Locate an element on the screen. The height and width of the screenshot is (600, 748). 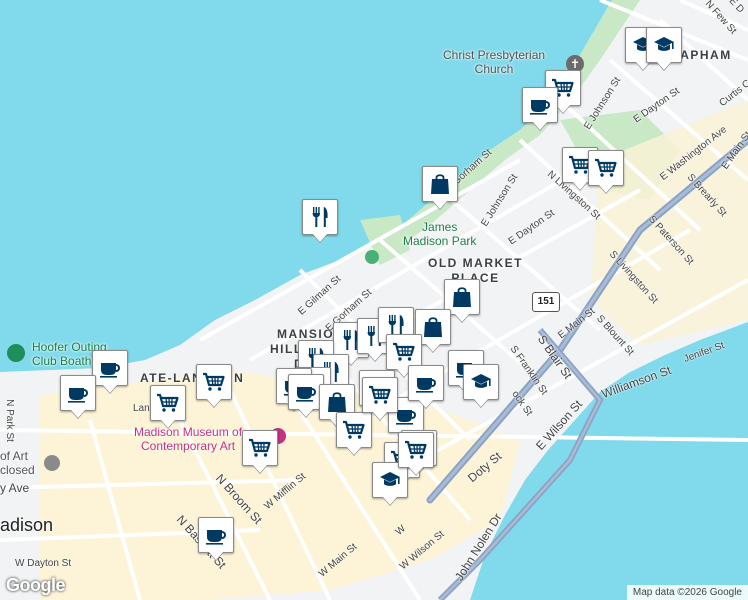
restaurant-marker is located at coordinates (320, 217).